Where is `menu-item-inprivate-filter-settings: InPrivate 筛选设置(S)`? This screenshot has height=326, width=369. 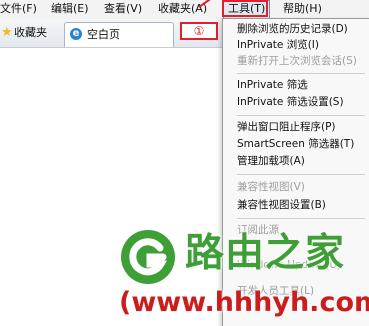
menu-item-inprivate-filter-settings: InPrivate 筛选设置(S) is located at coordinates (290, 102).